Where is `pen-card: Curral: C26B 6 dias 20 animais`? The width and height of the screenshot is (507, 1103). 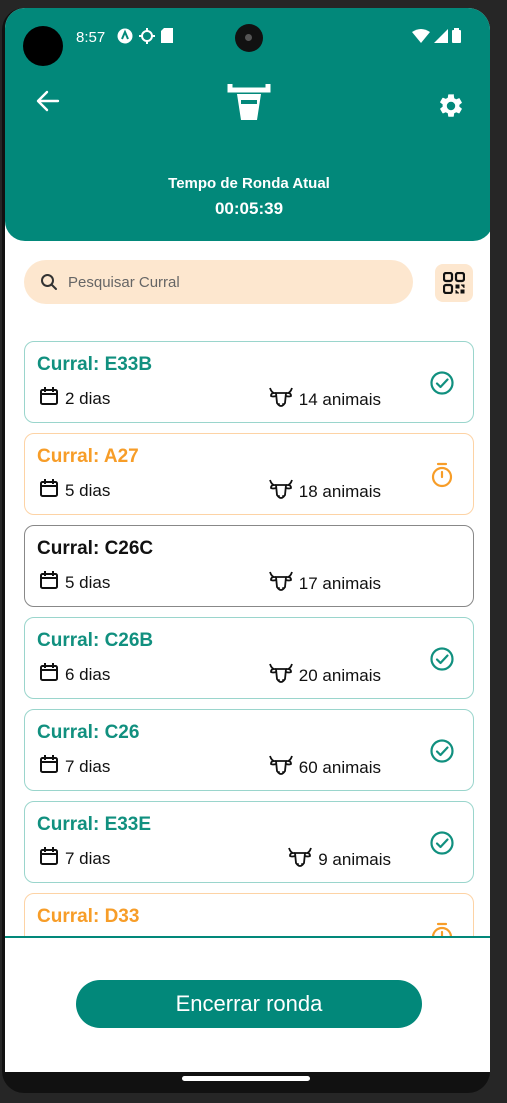 pen-card: Curral: C26B 6 dias 20 animais is located at coordinates (249, 658).